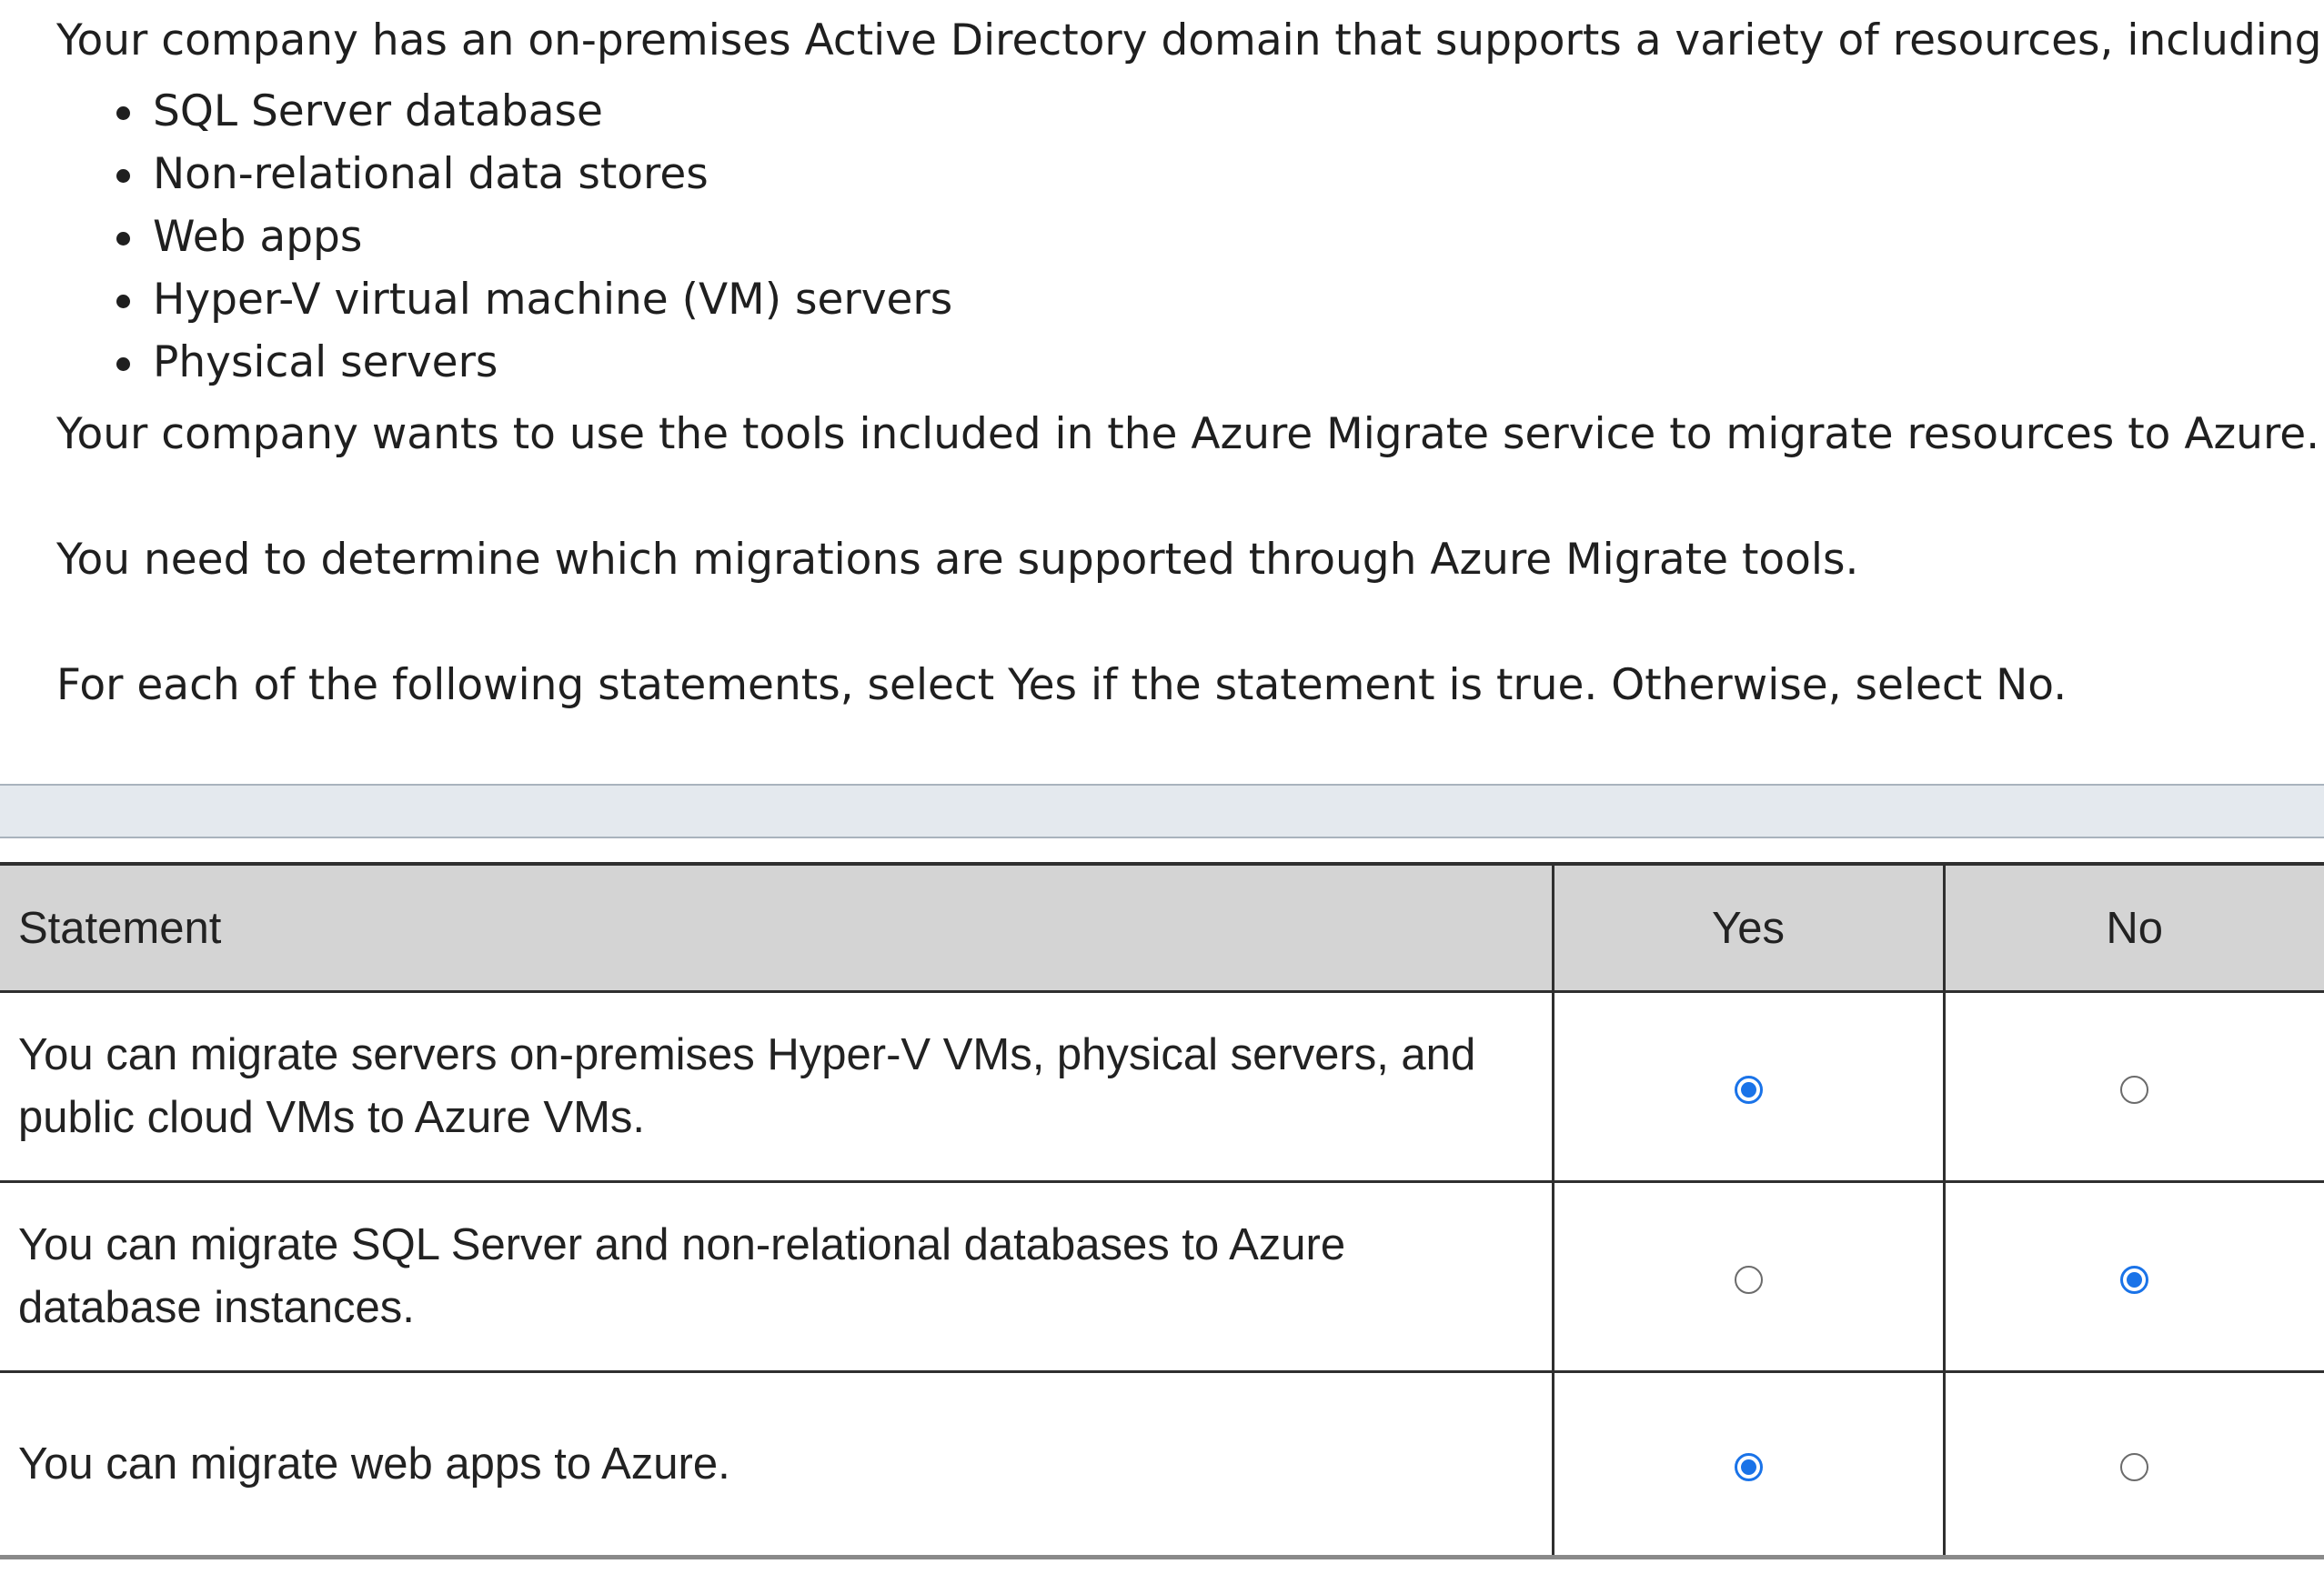 This screenshot has height=1574, width=2324. I want to click on list-item: Hyper-V virtual machine (VM) servers, so click(1209, 299).